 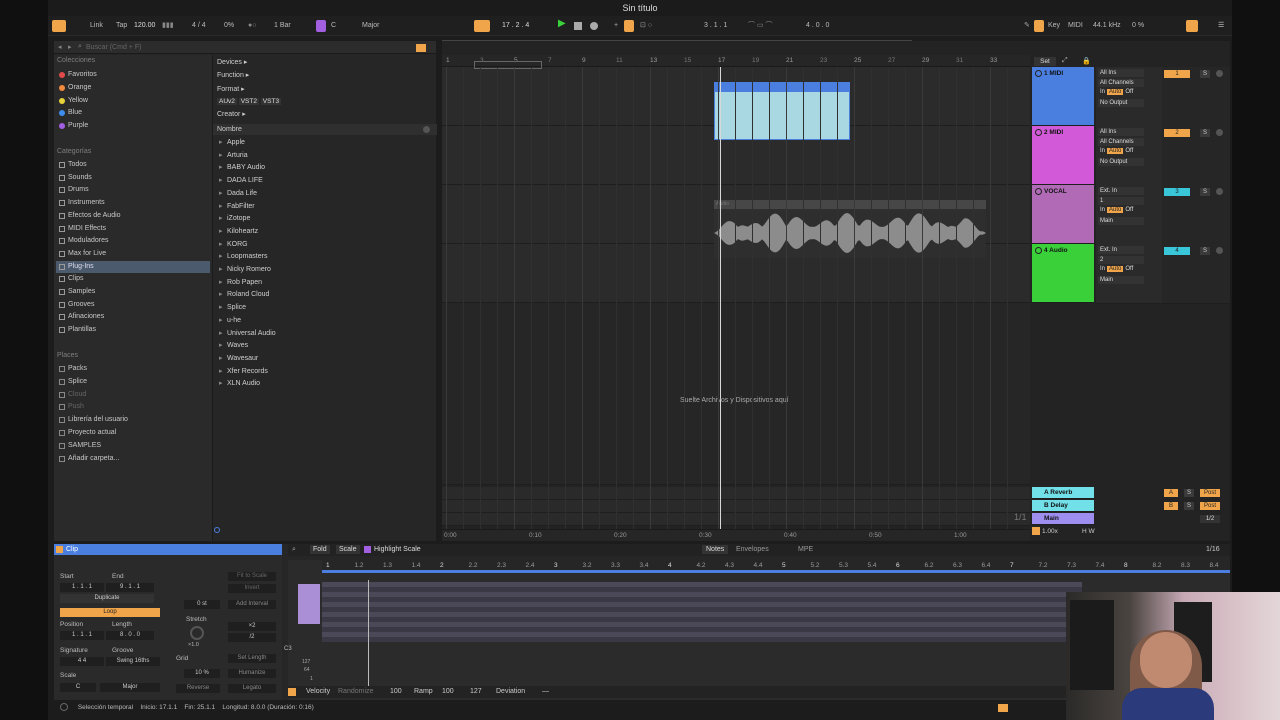 I want to click on start-field: 1 . 1 . 1, so click(x=82, y=587).